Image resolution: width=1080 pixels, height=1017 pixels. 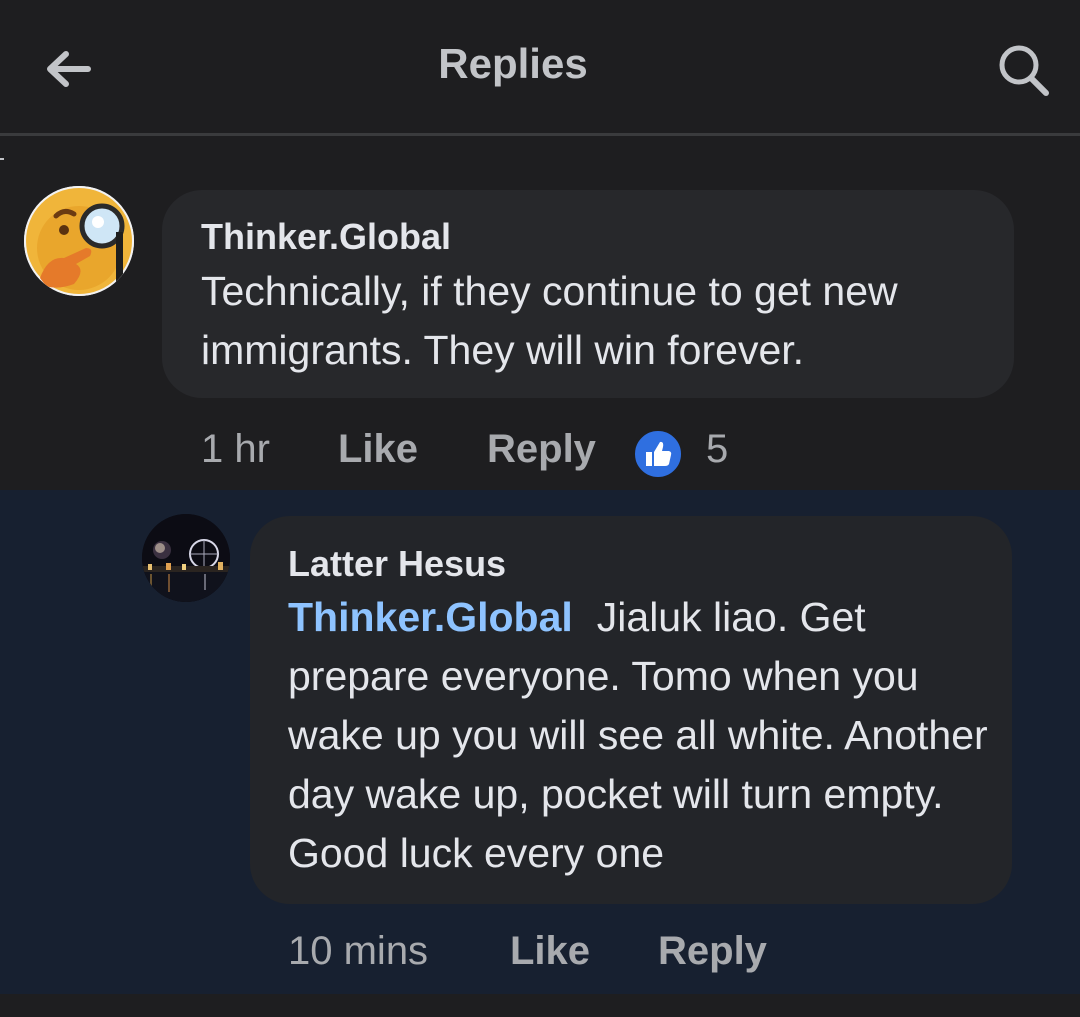 I want to click on reply-time: 10 mins, so click(x=358, y=951).